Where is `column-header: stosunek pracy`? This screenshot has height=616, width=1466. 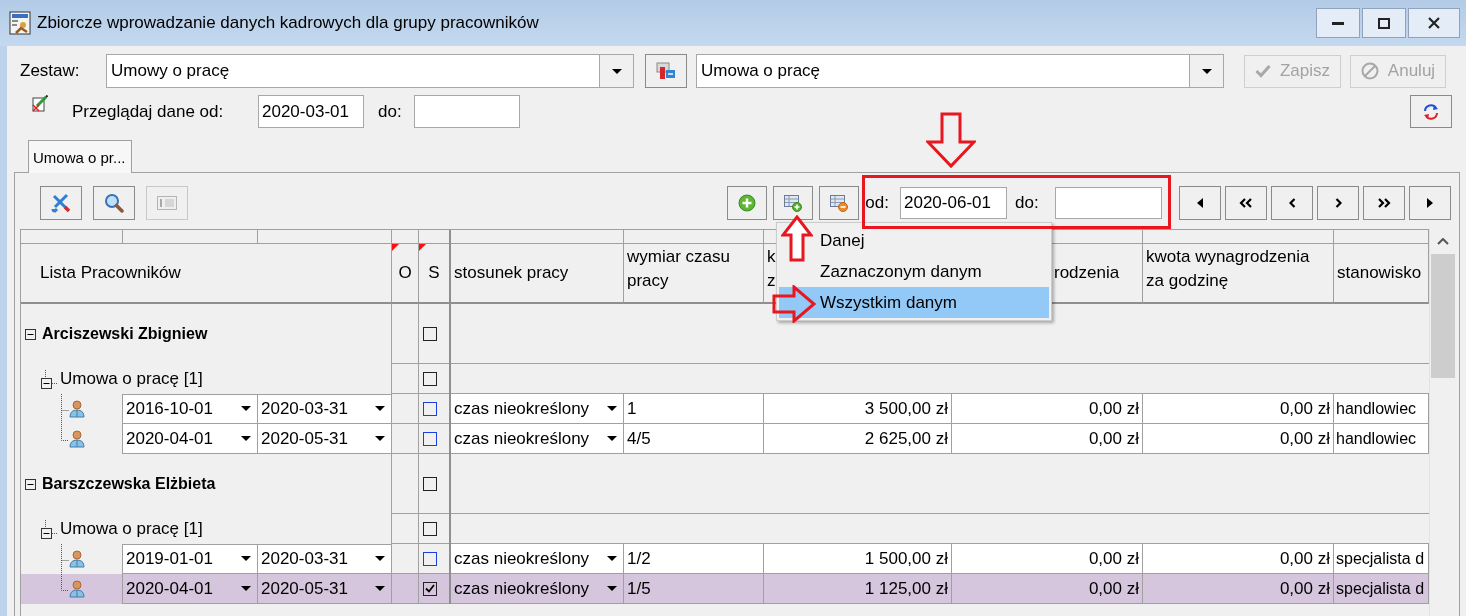 column-header: stosunek pracy is located at coordinates (511, 273).